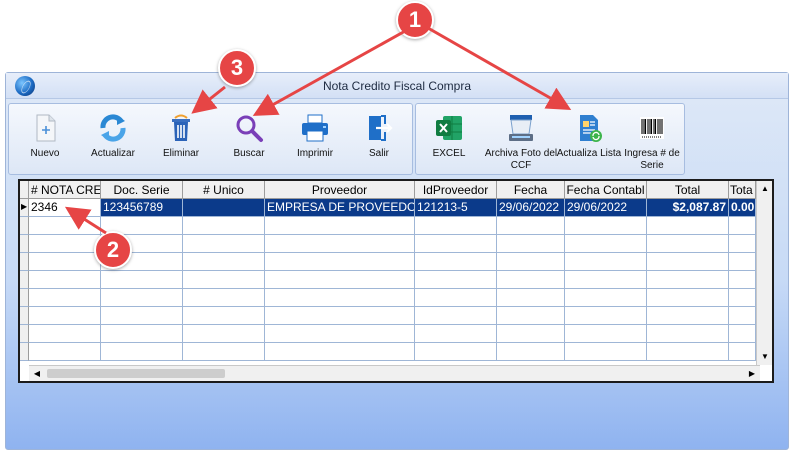 Image resolution: width=794 pixels, height=456 pixels. What do you see at coordinates (742, 208) in the screenshot?
I see `grid-cell: 0.00` at bounding box center [742, 208].